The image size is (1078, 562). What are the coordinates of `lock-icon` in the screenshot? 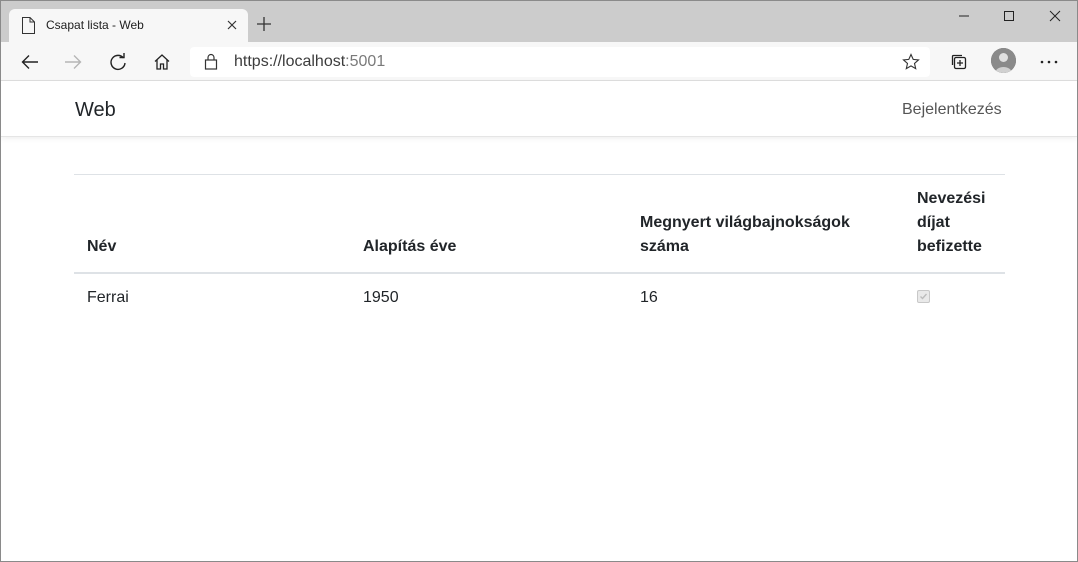 It's located at (211, 61).